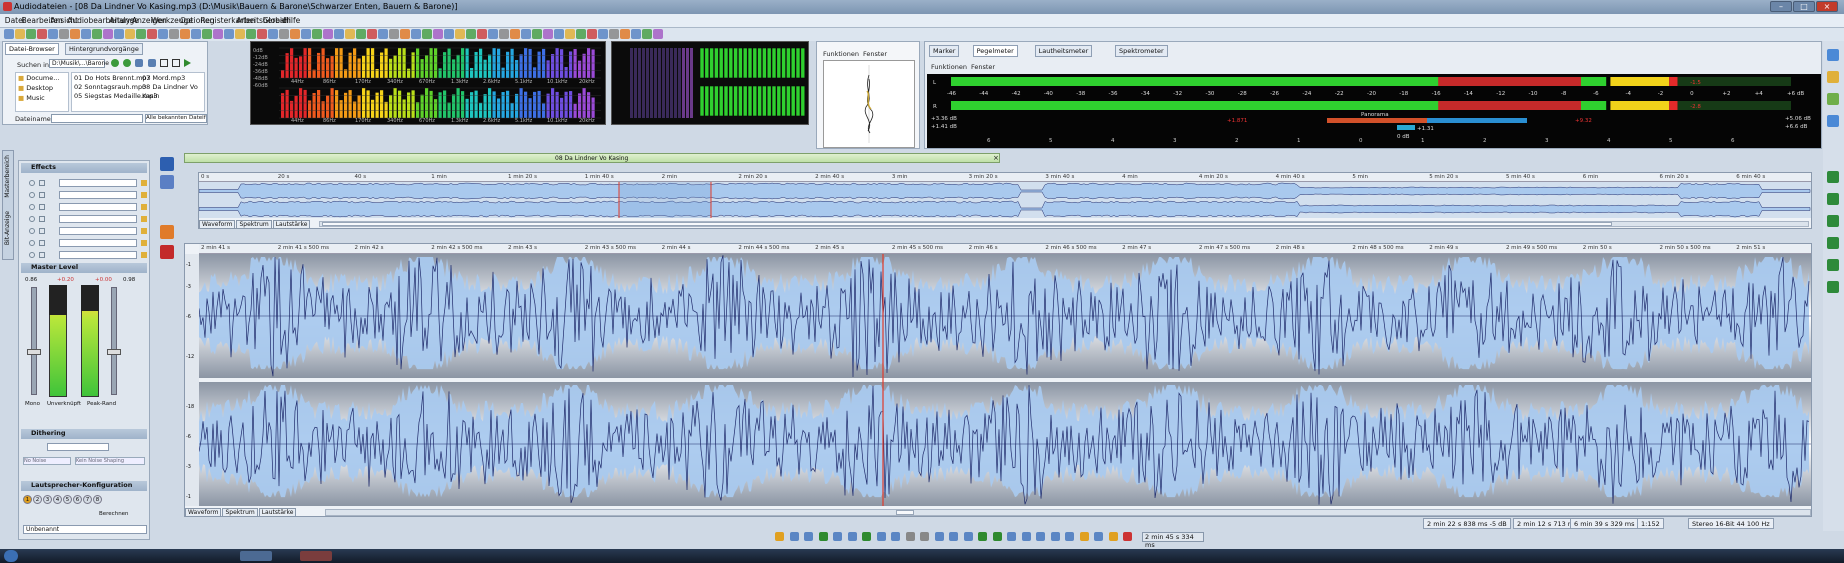 The image size is (1844, 563). Describe the element at coordinates (78, 447) in the screenshot. I see `dither-select` at that location.